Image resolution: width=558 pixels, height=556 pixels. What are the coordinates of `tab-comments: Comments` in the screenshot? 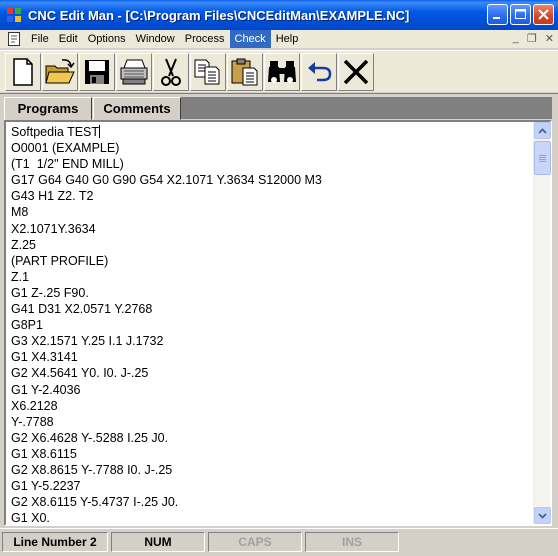 It's located at (137, 108).